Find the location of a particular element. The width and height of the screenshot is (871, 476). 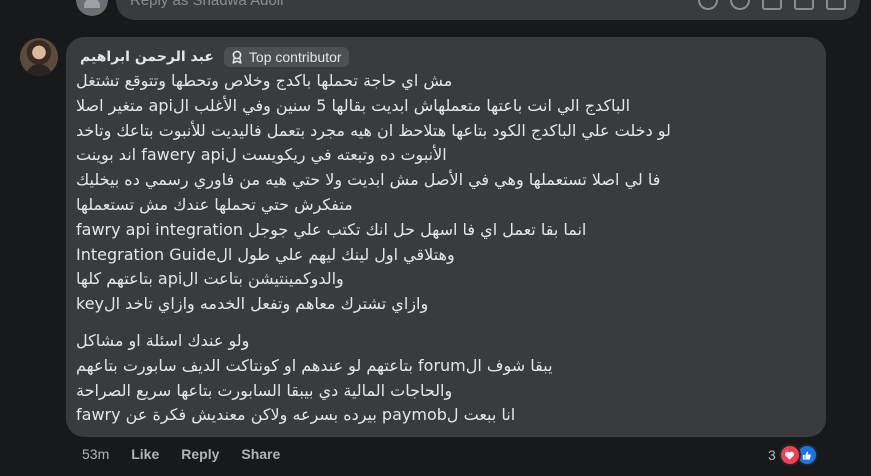

comment-line: متفكرش حتي تحملها عندك مش تستعملها is located at coordinates (214, 204).